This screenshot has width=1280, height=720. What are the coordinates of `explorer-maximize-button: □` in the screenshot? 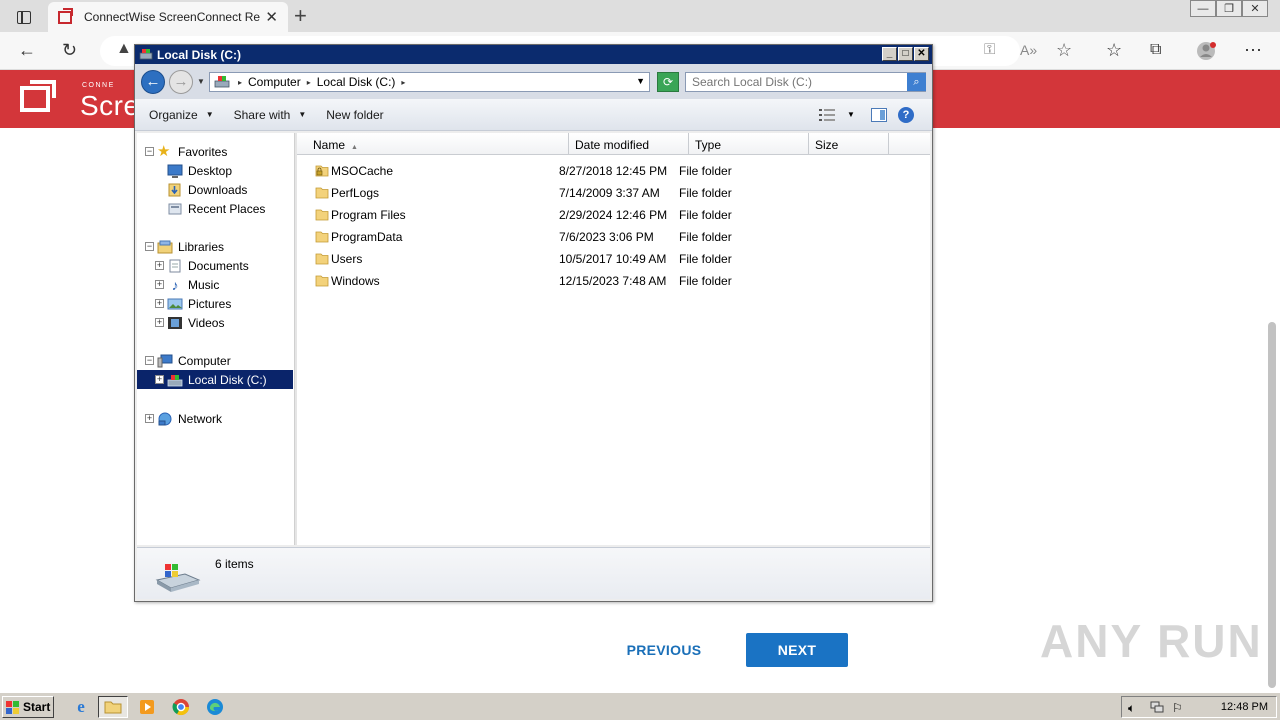 It's located at (905, 54).